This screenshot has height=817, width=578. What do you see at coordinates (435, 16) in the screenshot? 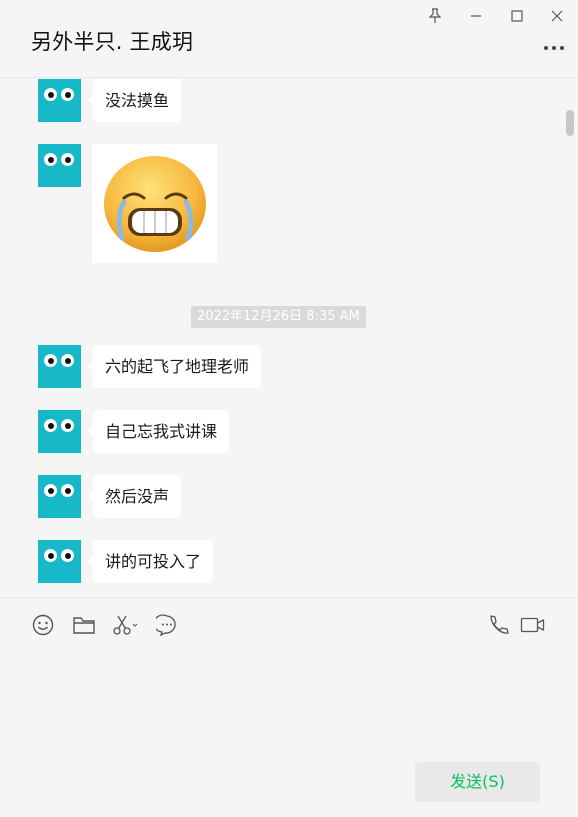
I see `pin-icon` at bounding box center [435, 16].